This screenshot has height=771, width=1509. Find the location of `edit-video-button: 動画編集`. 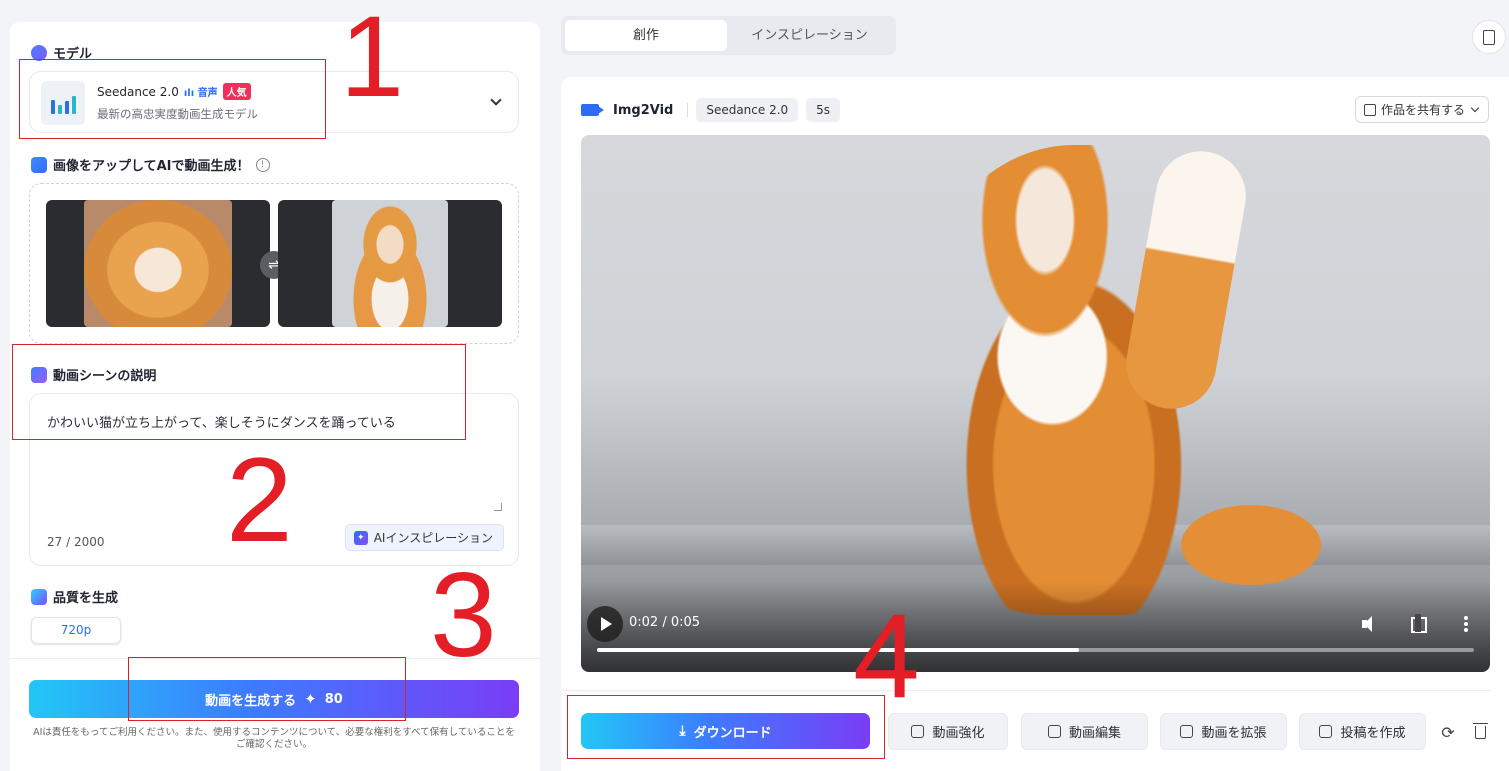

edit-video-button: 動画編集 is located at coordinates (1084, 731).